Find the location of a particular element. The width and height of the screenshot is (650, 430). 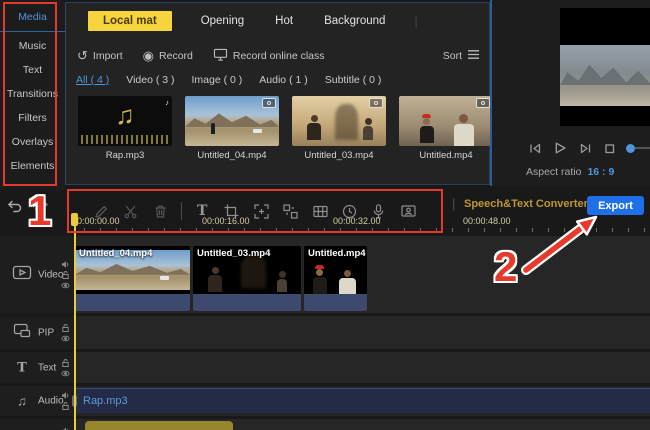

waveform is located at coordinates (125, 139).